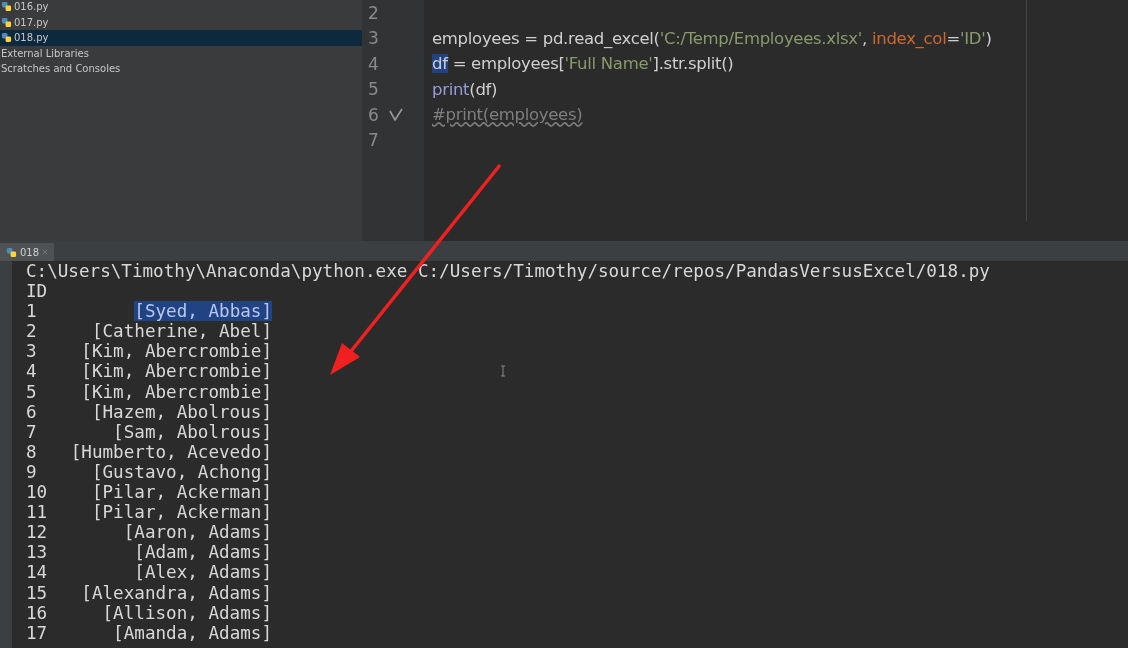 This screenshot has height=648, width=1128. What do you see at coordinates (32, 331) in the screenshot?
I see `console-index: 2` at bounding box center [32, 331].